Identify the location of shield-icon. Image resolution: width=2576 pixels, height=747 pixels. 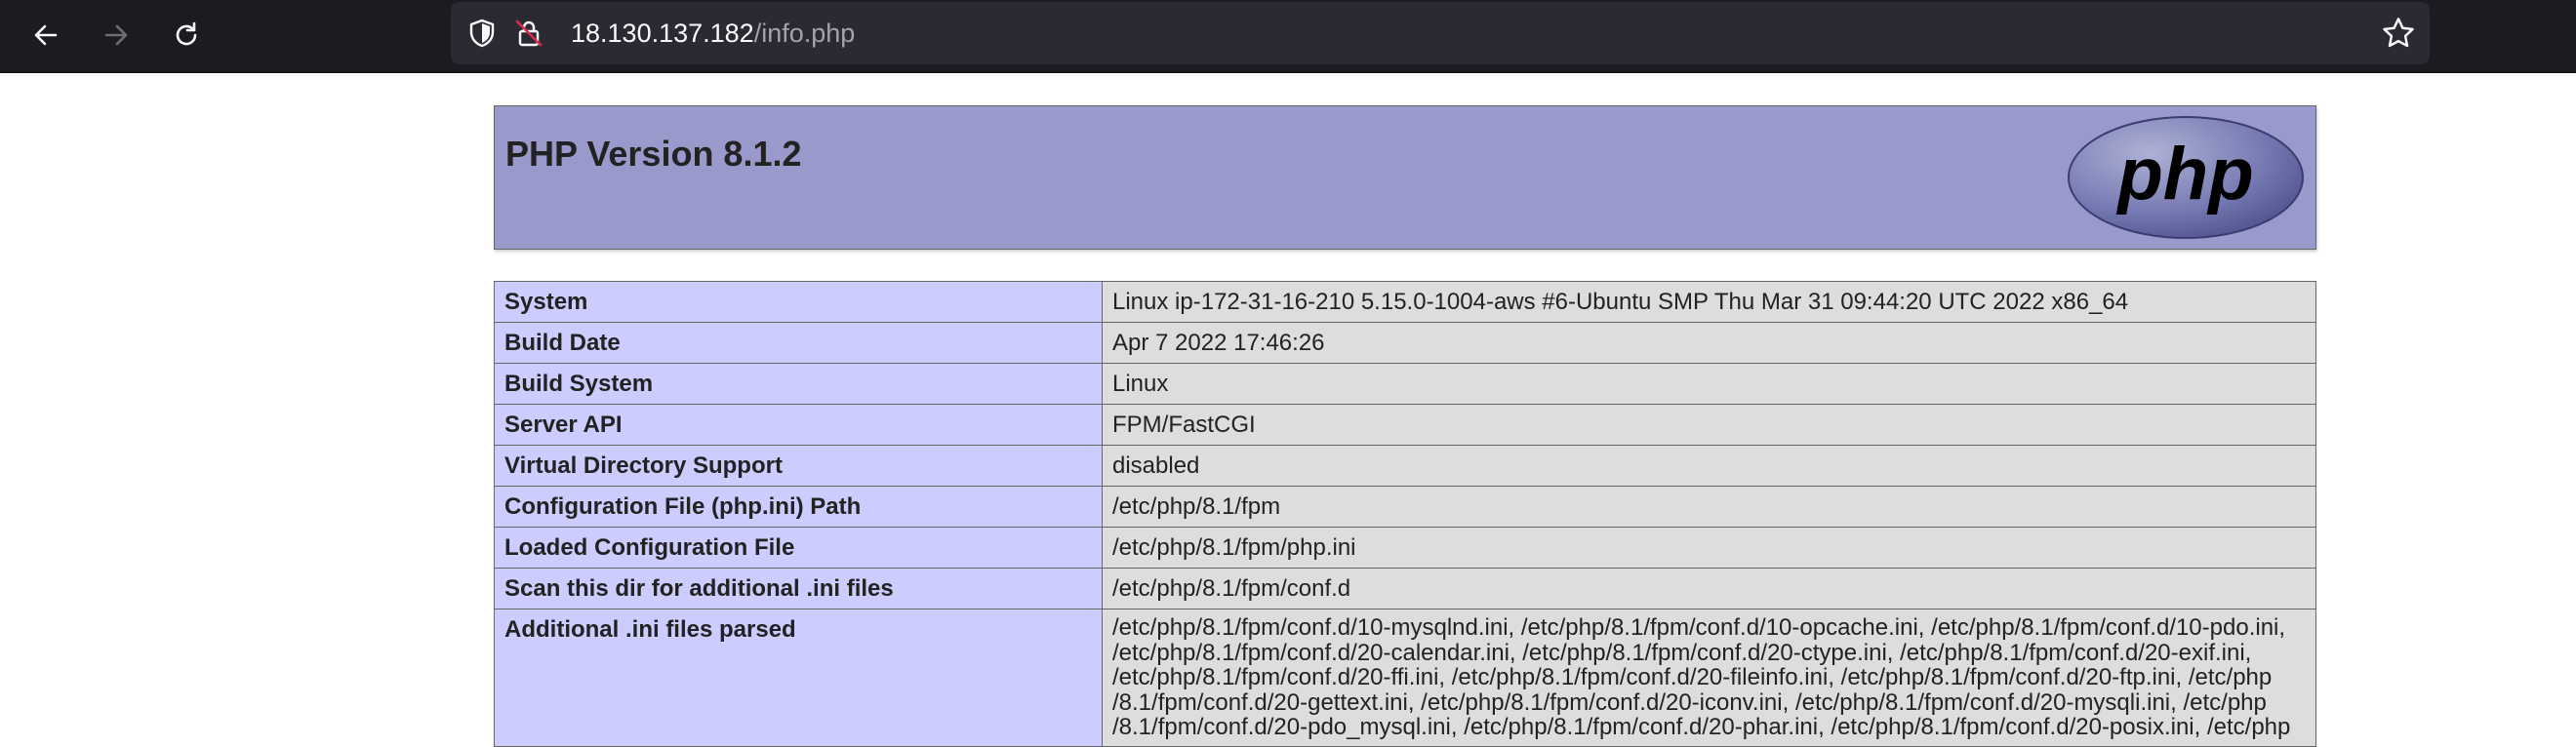
(482, 34).